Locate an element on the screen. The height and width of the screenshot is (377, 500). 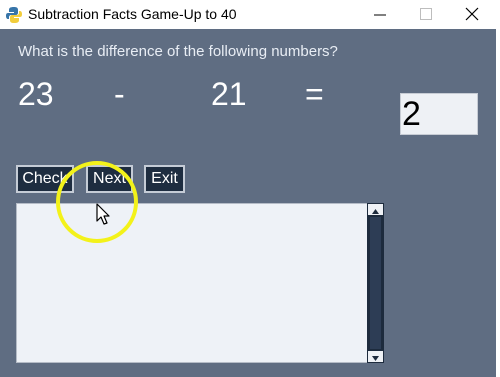
arrow-up-icon is located at coordinates (375, 211).